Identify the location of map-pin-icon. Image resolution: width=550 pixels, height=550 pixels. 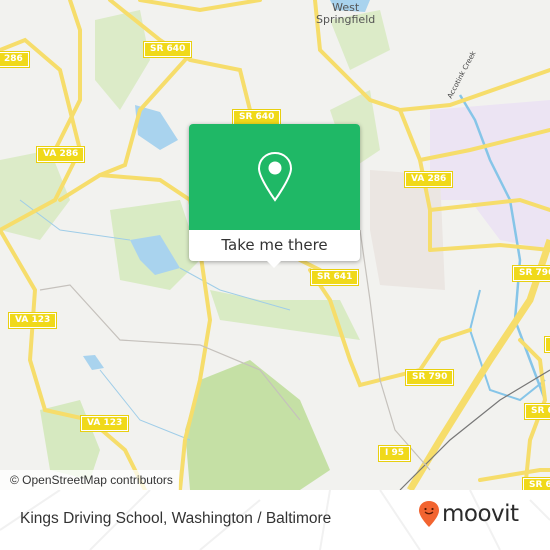
(274, 176).